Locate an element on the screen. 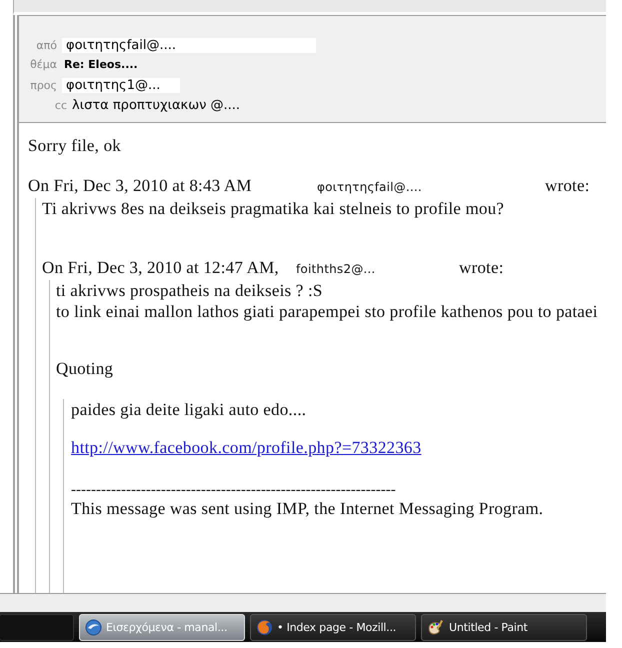 Image resolution: width=622 pixels, height=648 pixels. quote-heading: Quoting is located at coordinates (85, 368).